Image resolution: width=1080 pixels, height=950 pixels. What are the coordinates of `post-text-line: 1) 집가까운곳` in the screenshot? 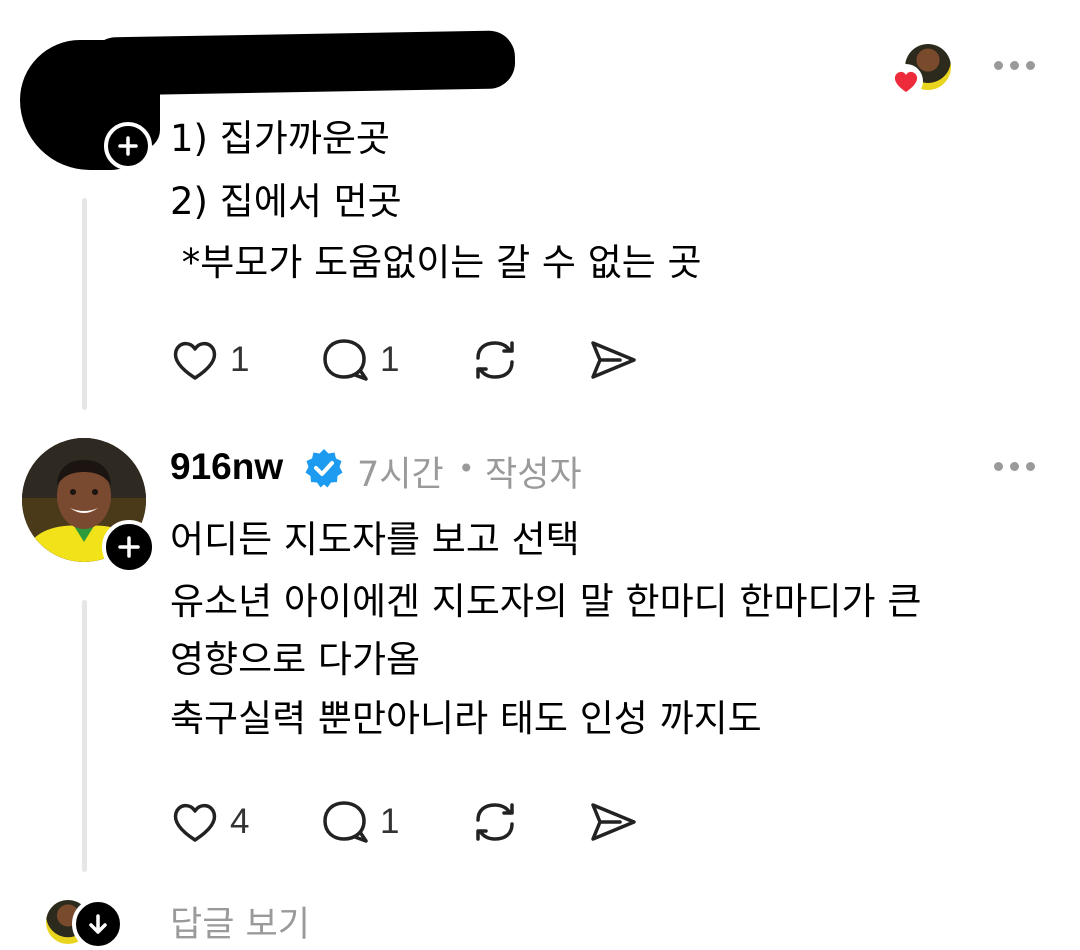 It's located at (280, 138).